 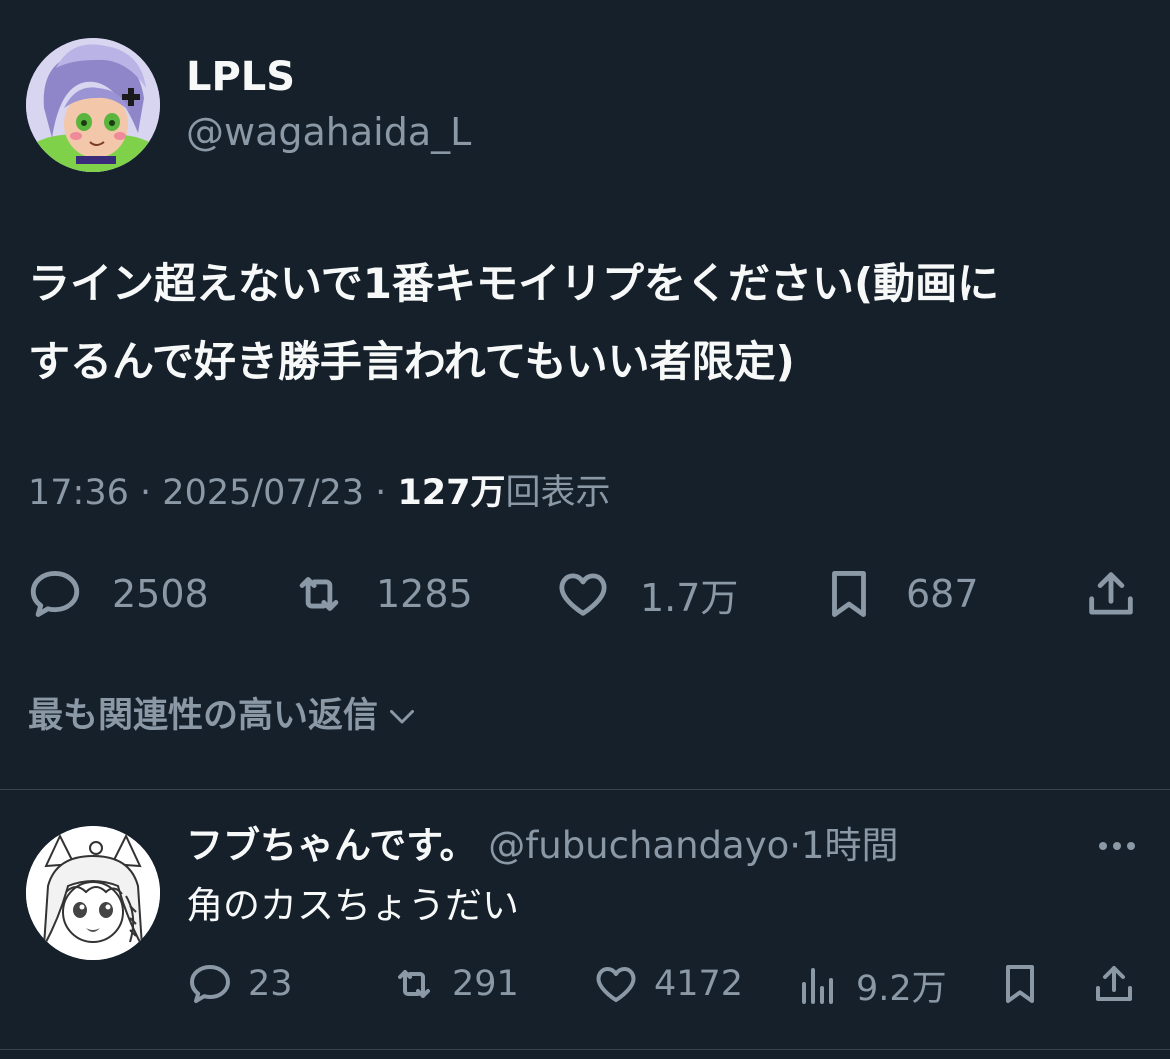 What do you see at coordinates (638, 845) in the screenshot?
I see `reply-handle: @fubuchandayo` at bounding box center [638, 845].